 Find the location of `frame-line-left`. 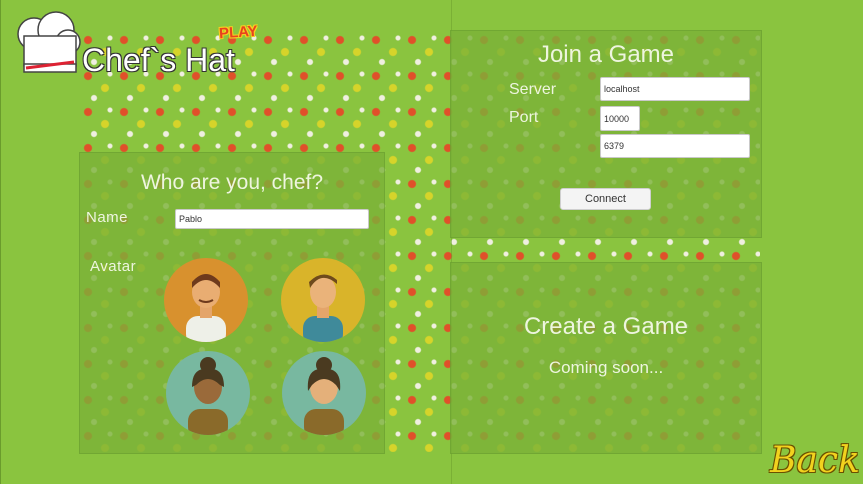

frame-line-left is located at coordinates (0, 242).